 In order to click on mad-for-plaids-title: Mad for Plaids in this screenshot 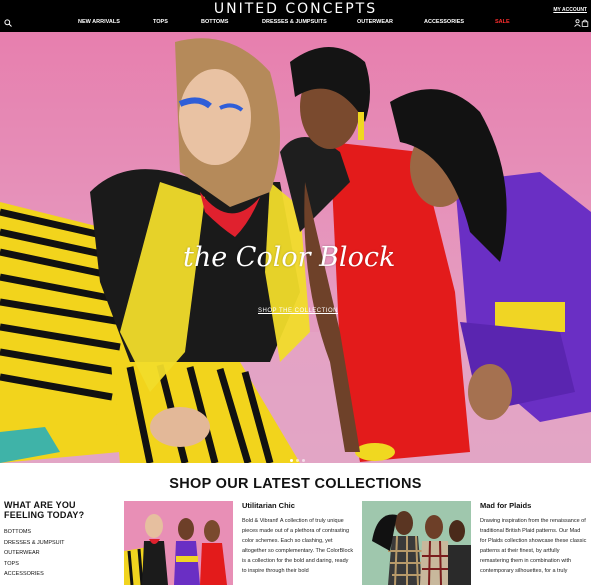, I will do `click(505, 505)`.